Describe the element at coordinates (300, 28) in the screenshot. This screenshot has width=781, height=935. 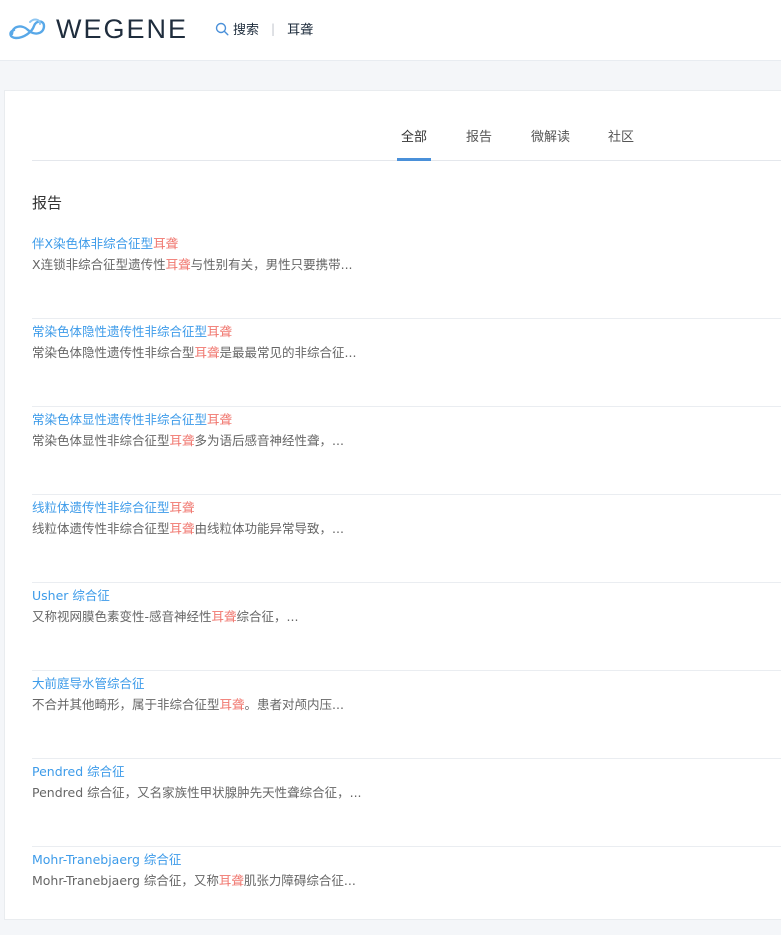
I see `search-query: 耳聋` at that location.